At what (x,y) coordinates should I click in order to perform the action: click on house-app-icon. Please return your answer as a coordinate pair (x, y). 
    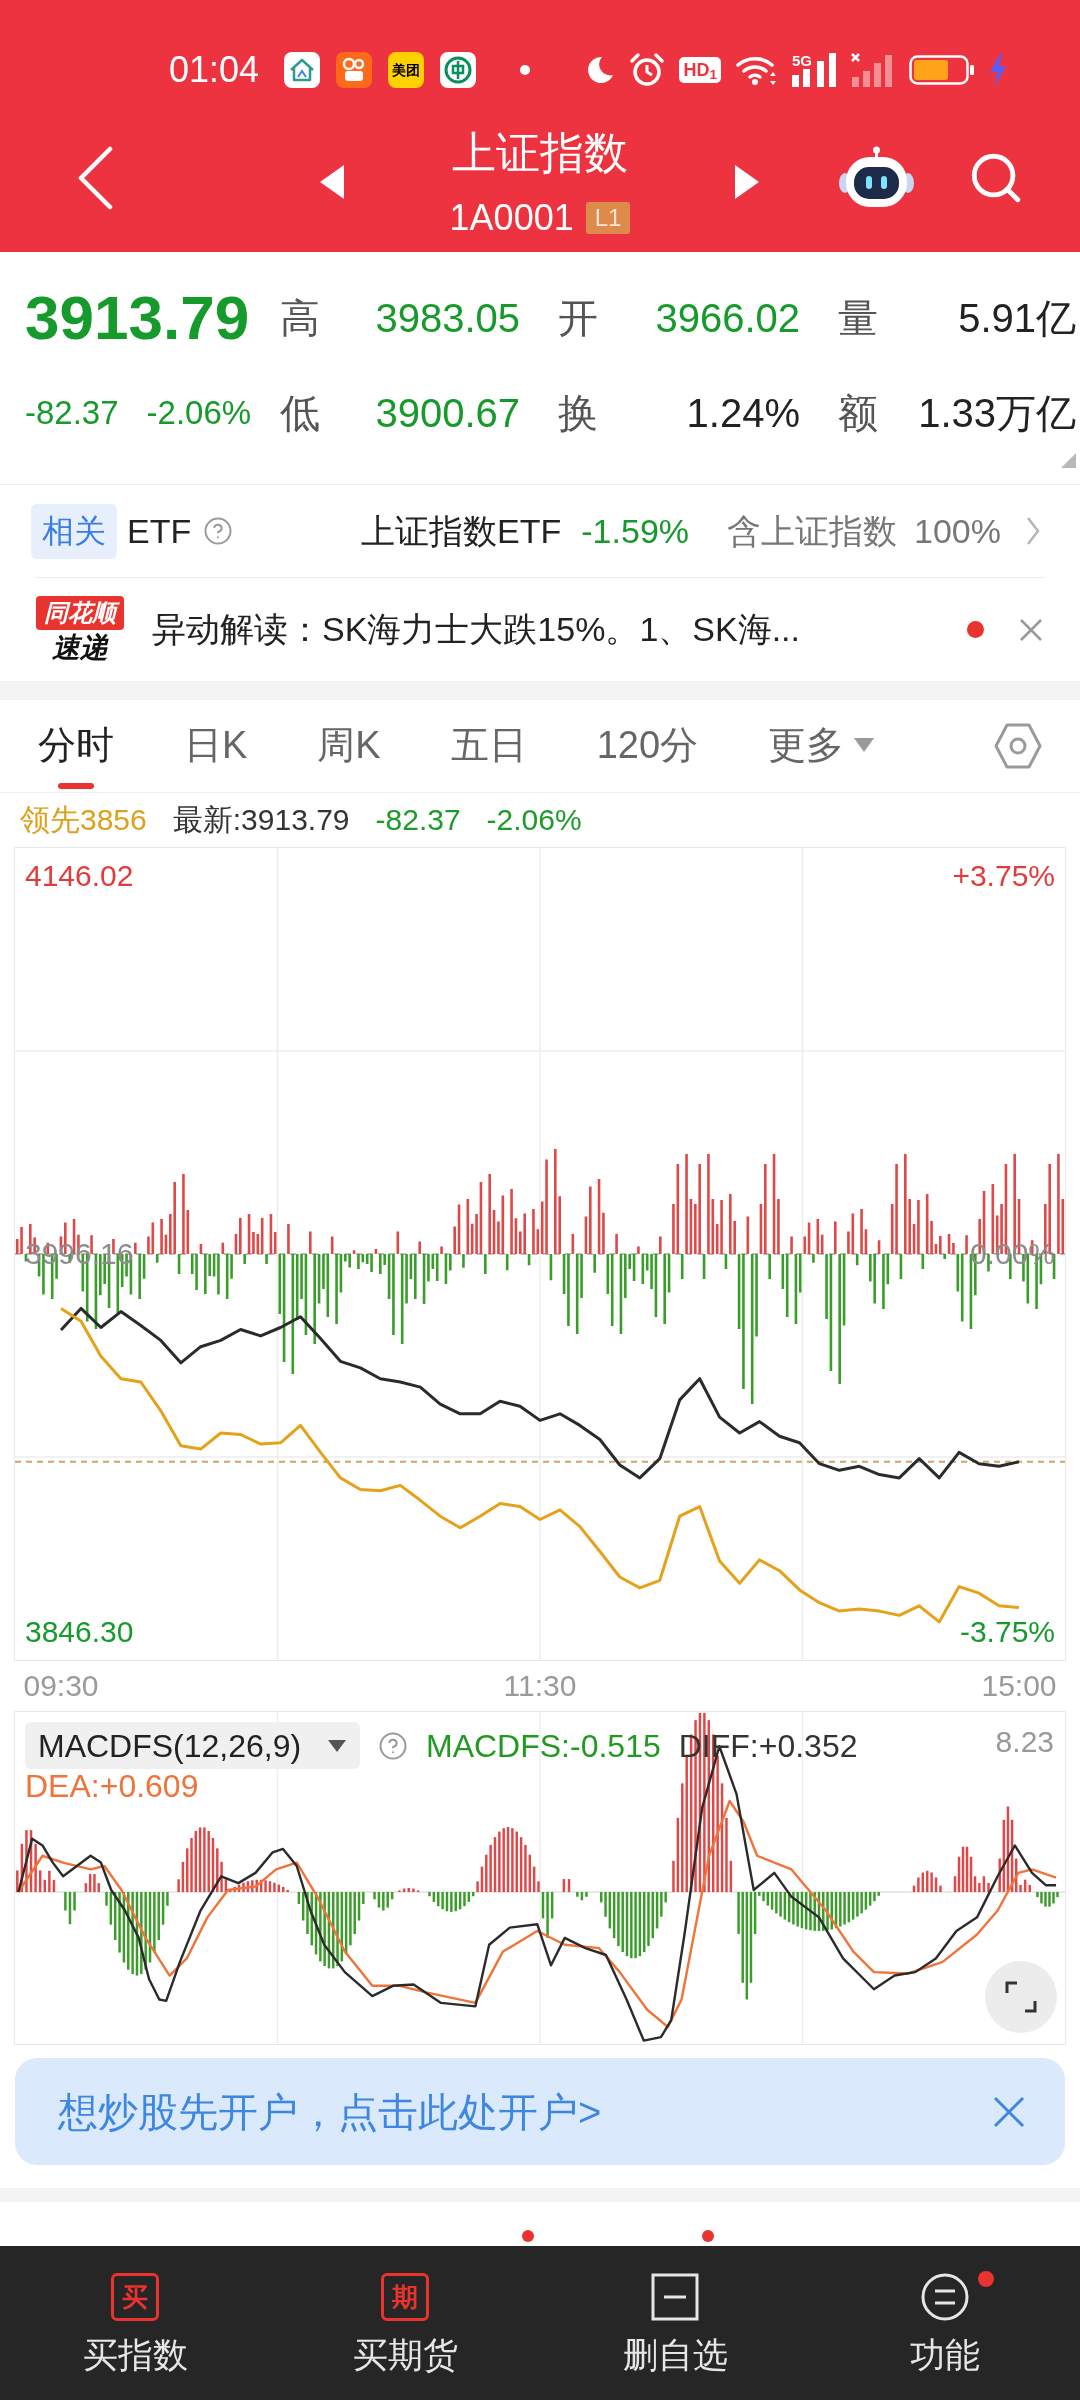
    Looking at the image, I should click on (302, 70).